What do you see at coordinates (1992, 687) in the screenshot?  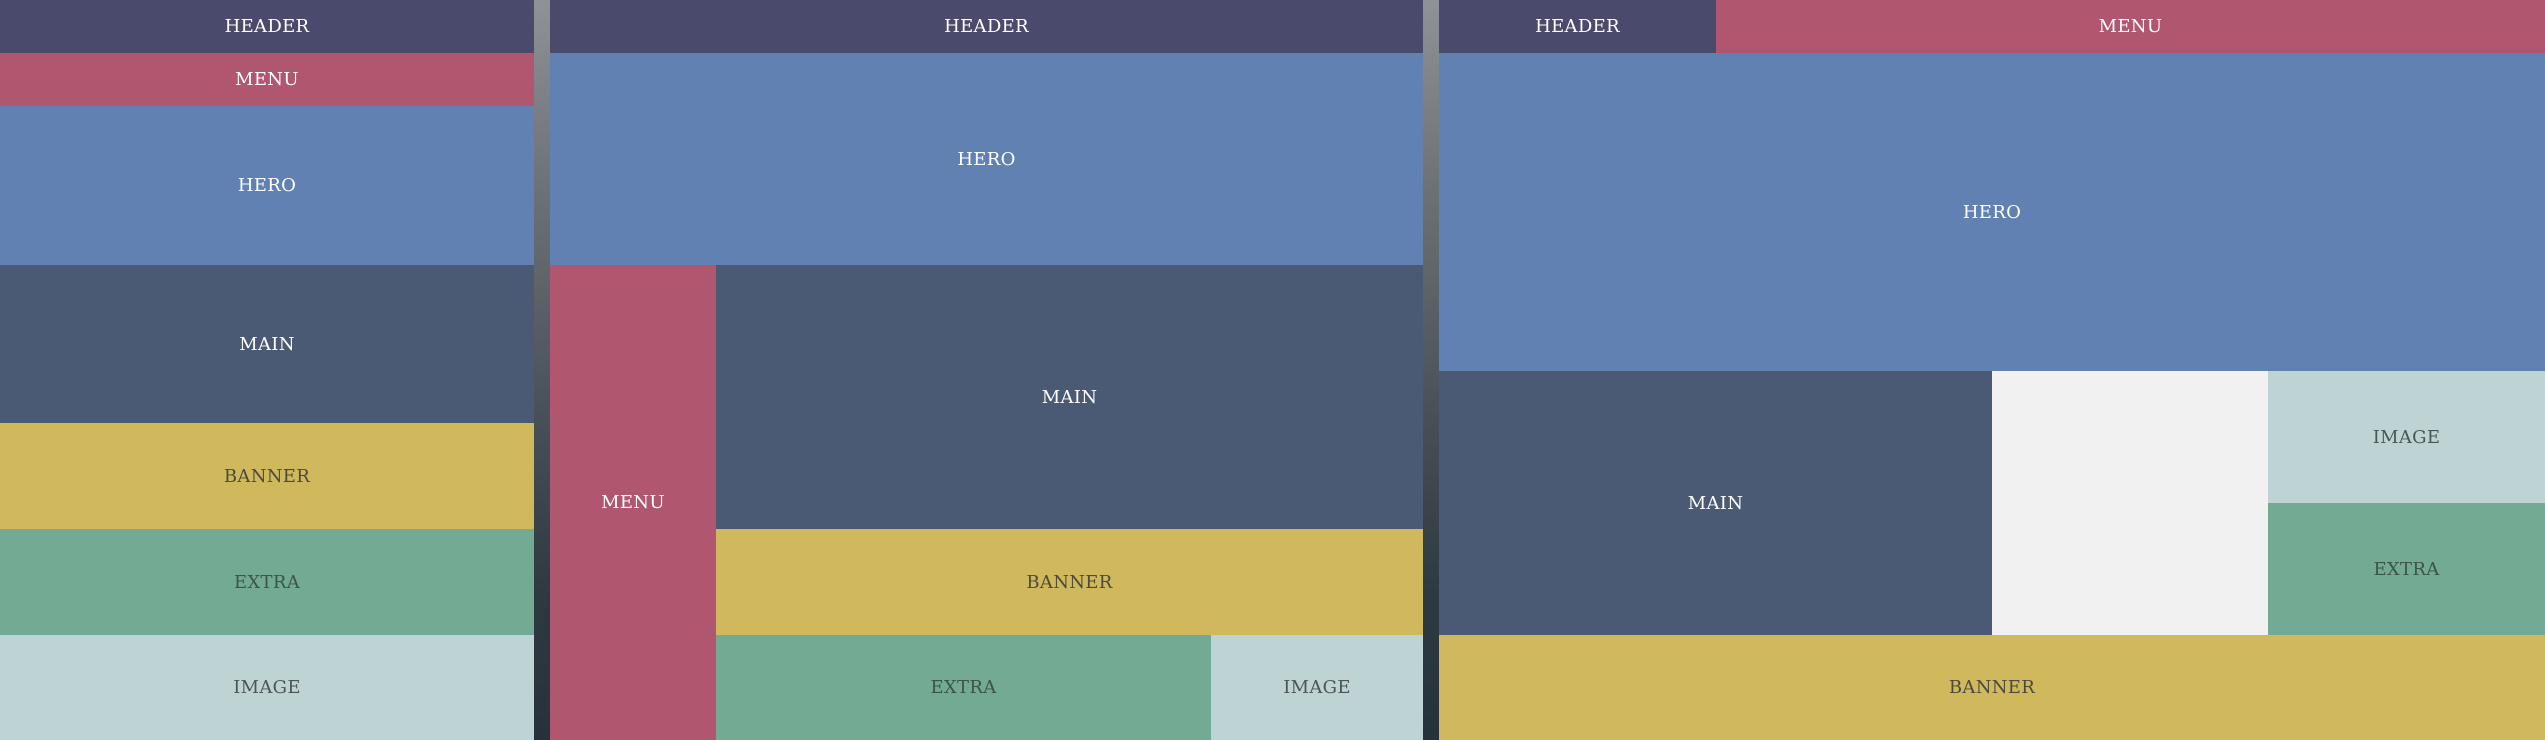 I see `desktop-banner-area: BANNER` at bounding box center [1992, 687].